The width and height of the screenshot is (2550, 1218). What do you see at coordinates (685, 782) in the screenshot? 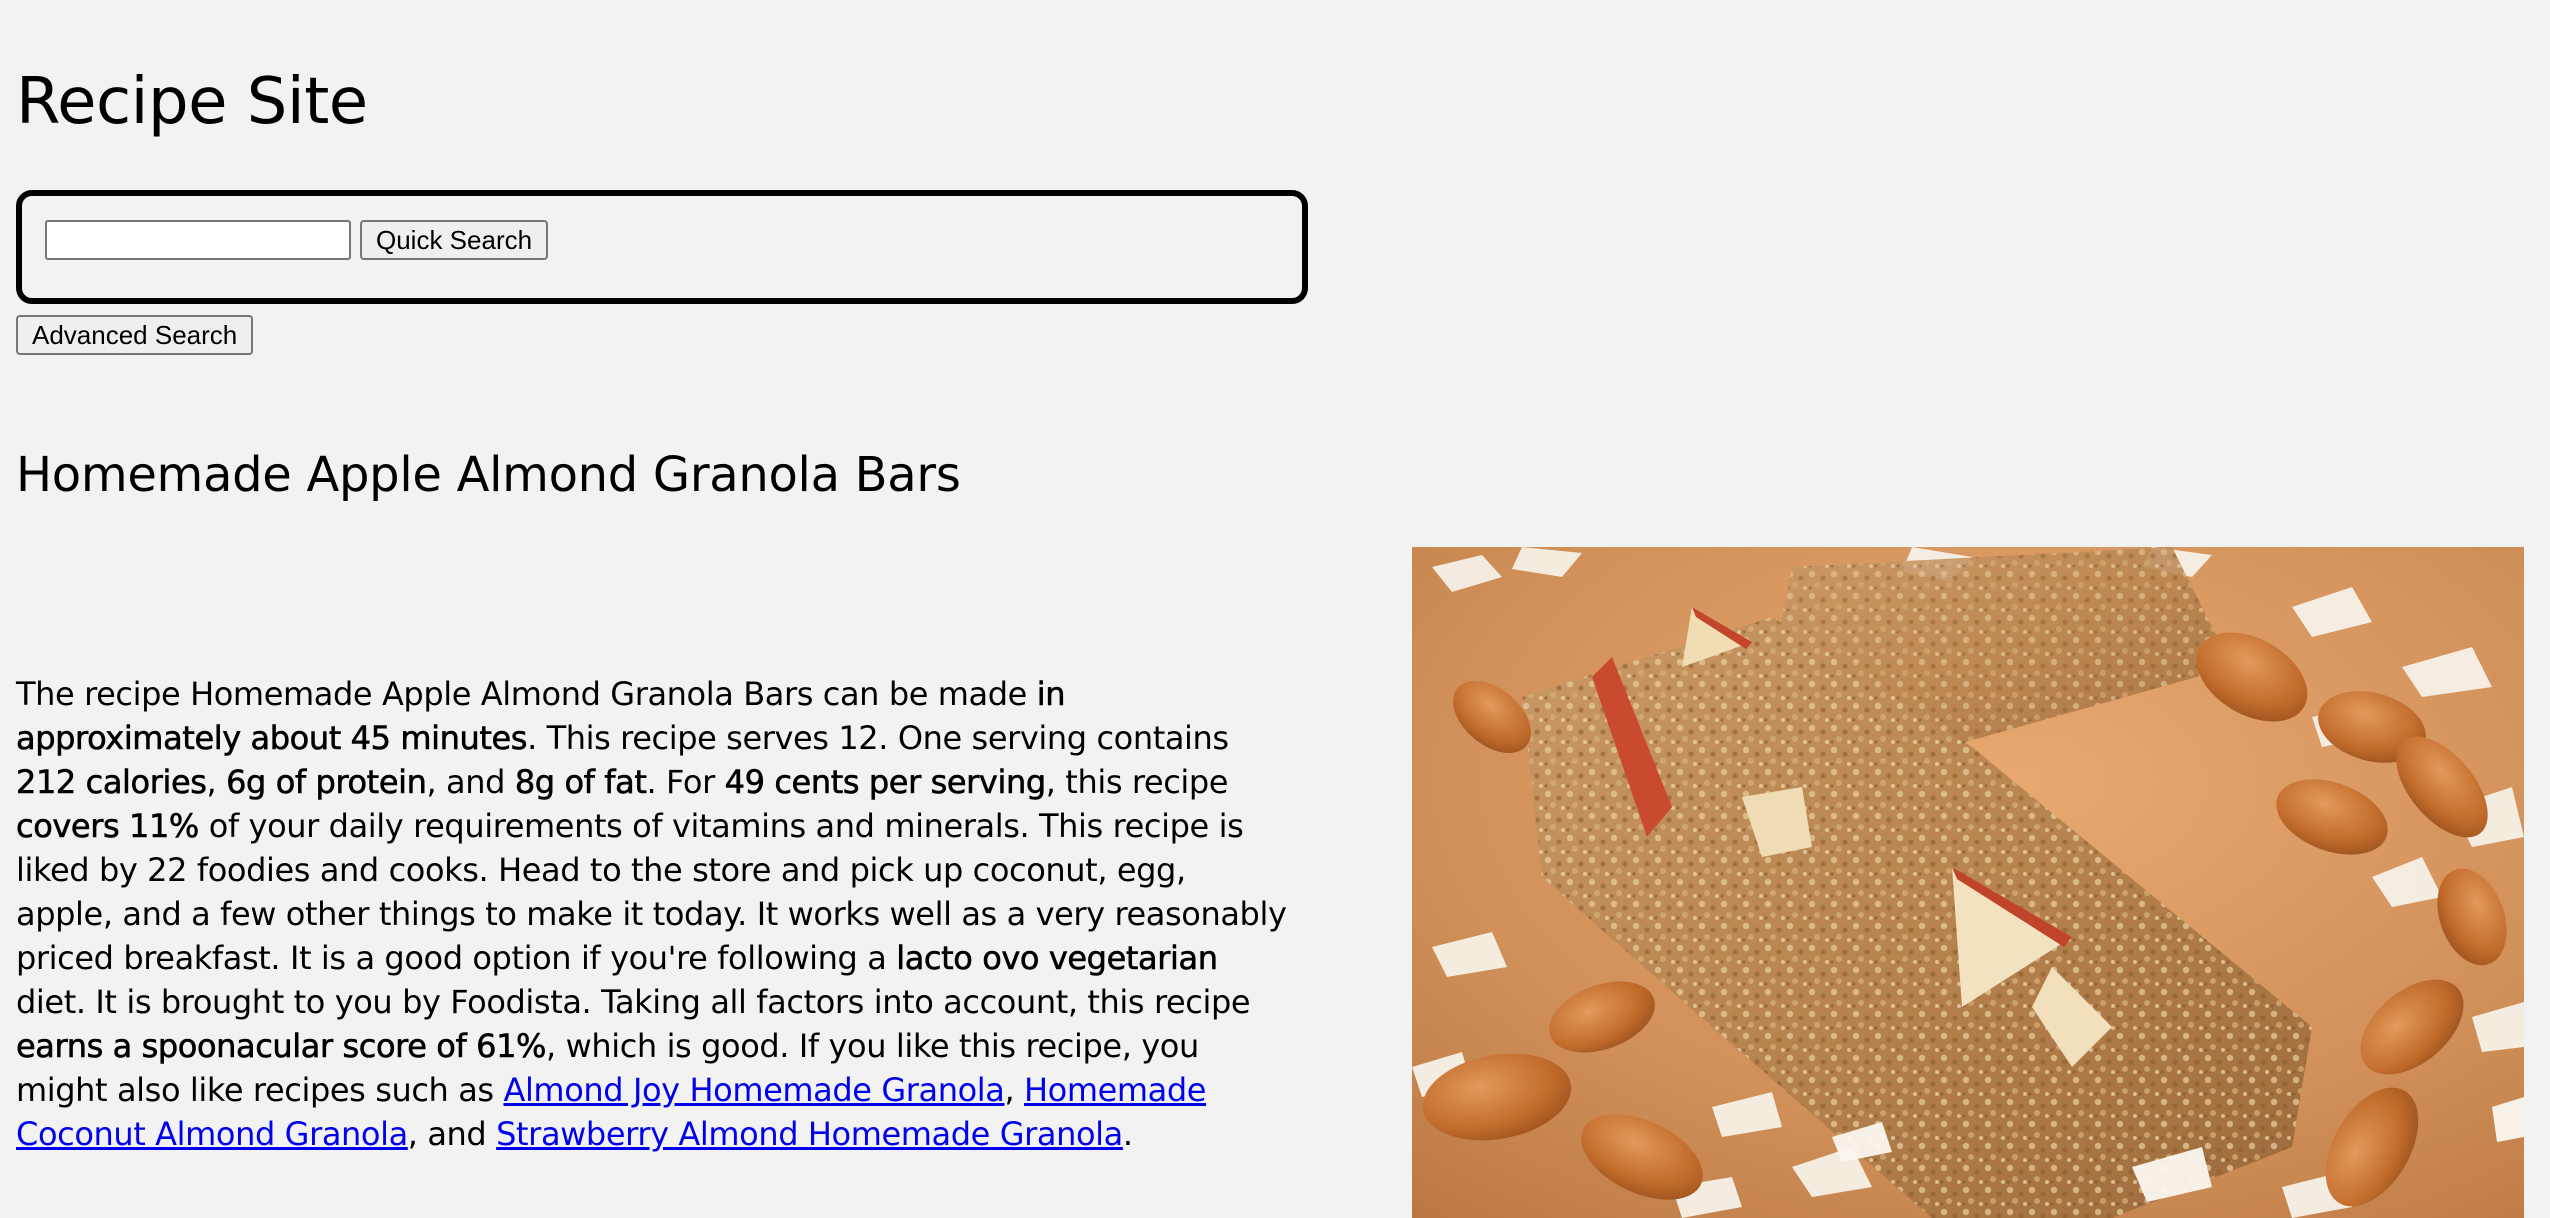
I see `summary-text: . For` at bounding box center [685, 782].